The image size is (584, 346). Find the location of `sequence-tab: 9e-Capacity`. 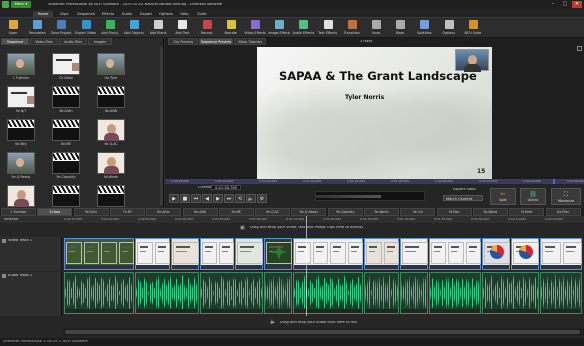

sequence-tab: 9e-Capacity is located at coordinates (345, 212).